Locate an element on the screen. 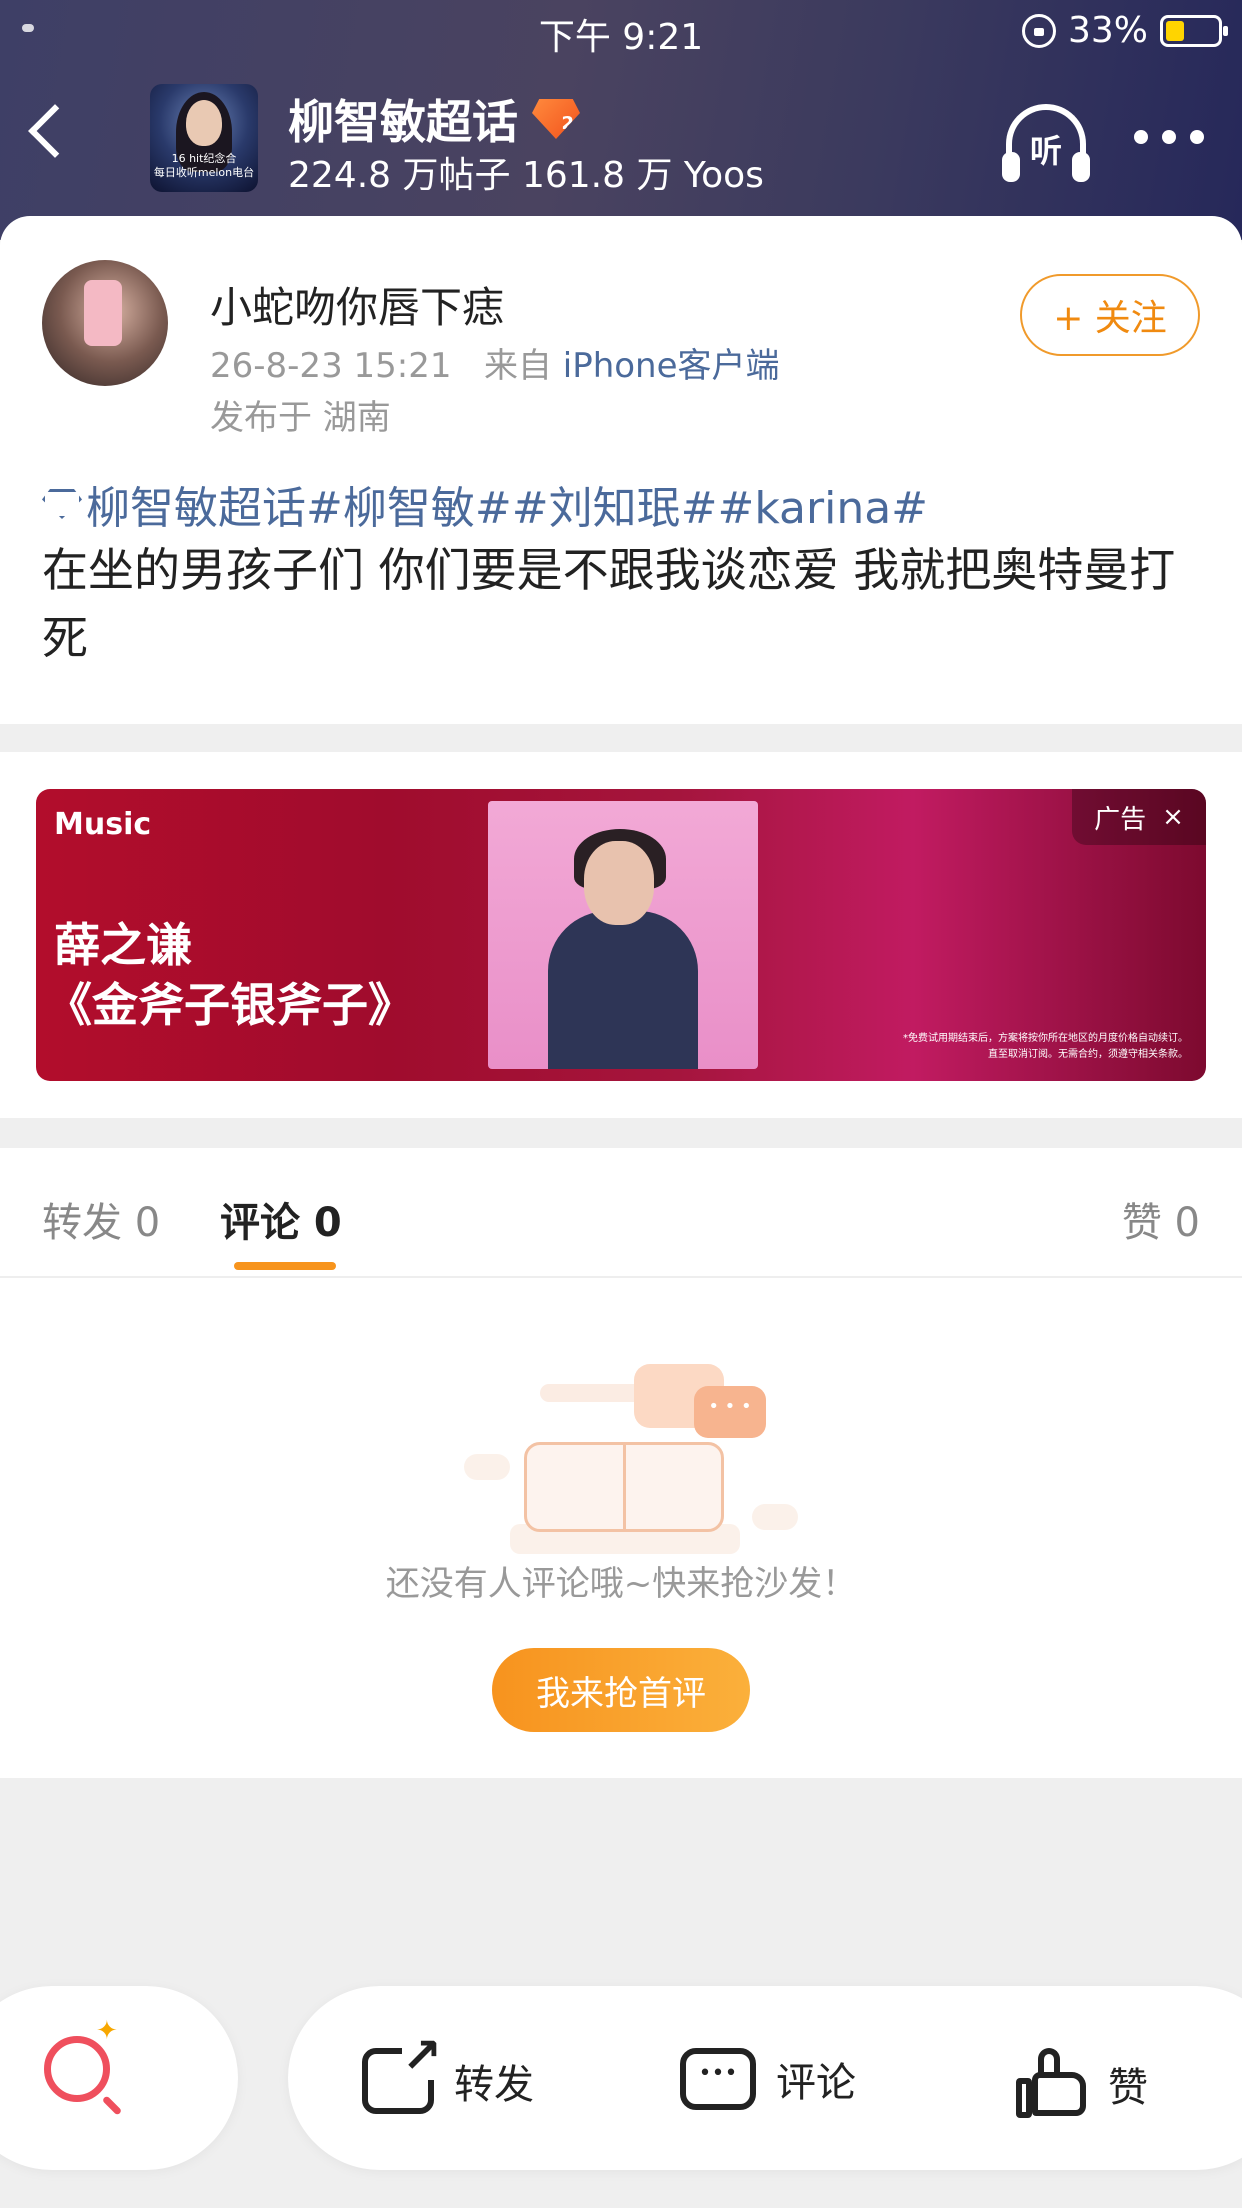 The image size is (1242, 2208). battery-icon is located at coordinates (1194, 30).